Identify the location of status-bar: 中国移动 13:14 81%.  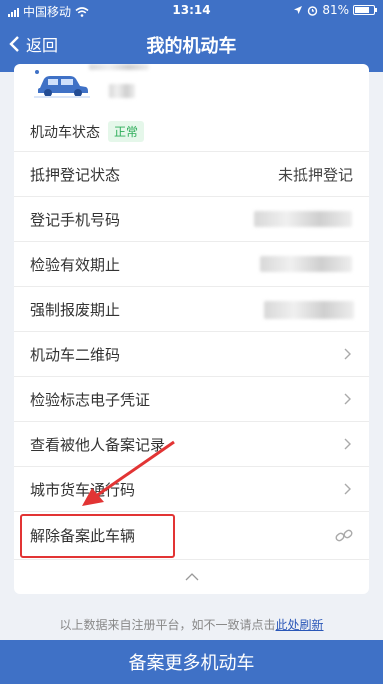
(191, 10).